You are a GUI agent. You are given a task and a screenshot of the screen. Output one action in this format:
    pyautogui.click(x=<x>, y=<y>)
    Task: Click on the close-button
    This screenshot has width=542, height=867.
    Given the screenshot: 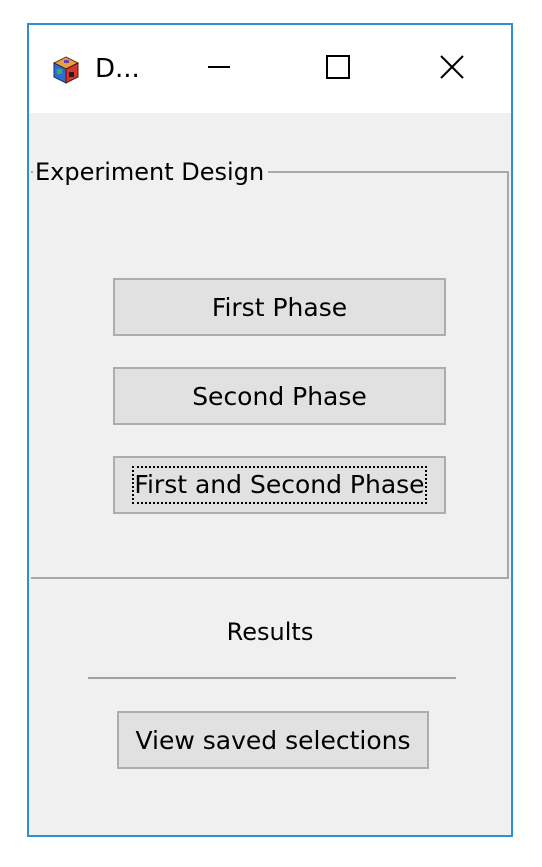 What is the action you would take?
    pyautogui.click(x=452, y=69)
    